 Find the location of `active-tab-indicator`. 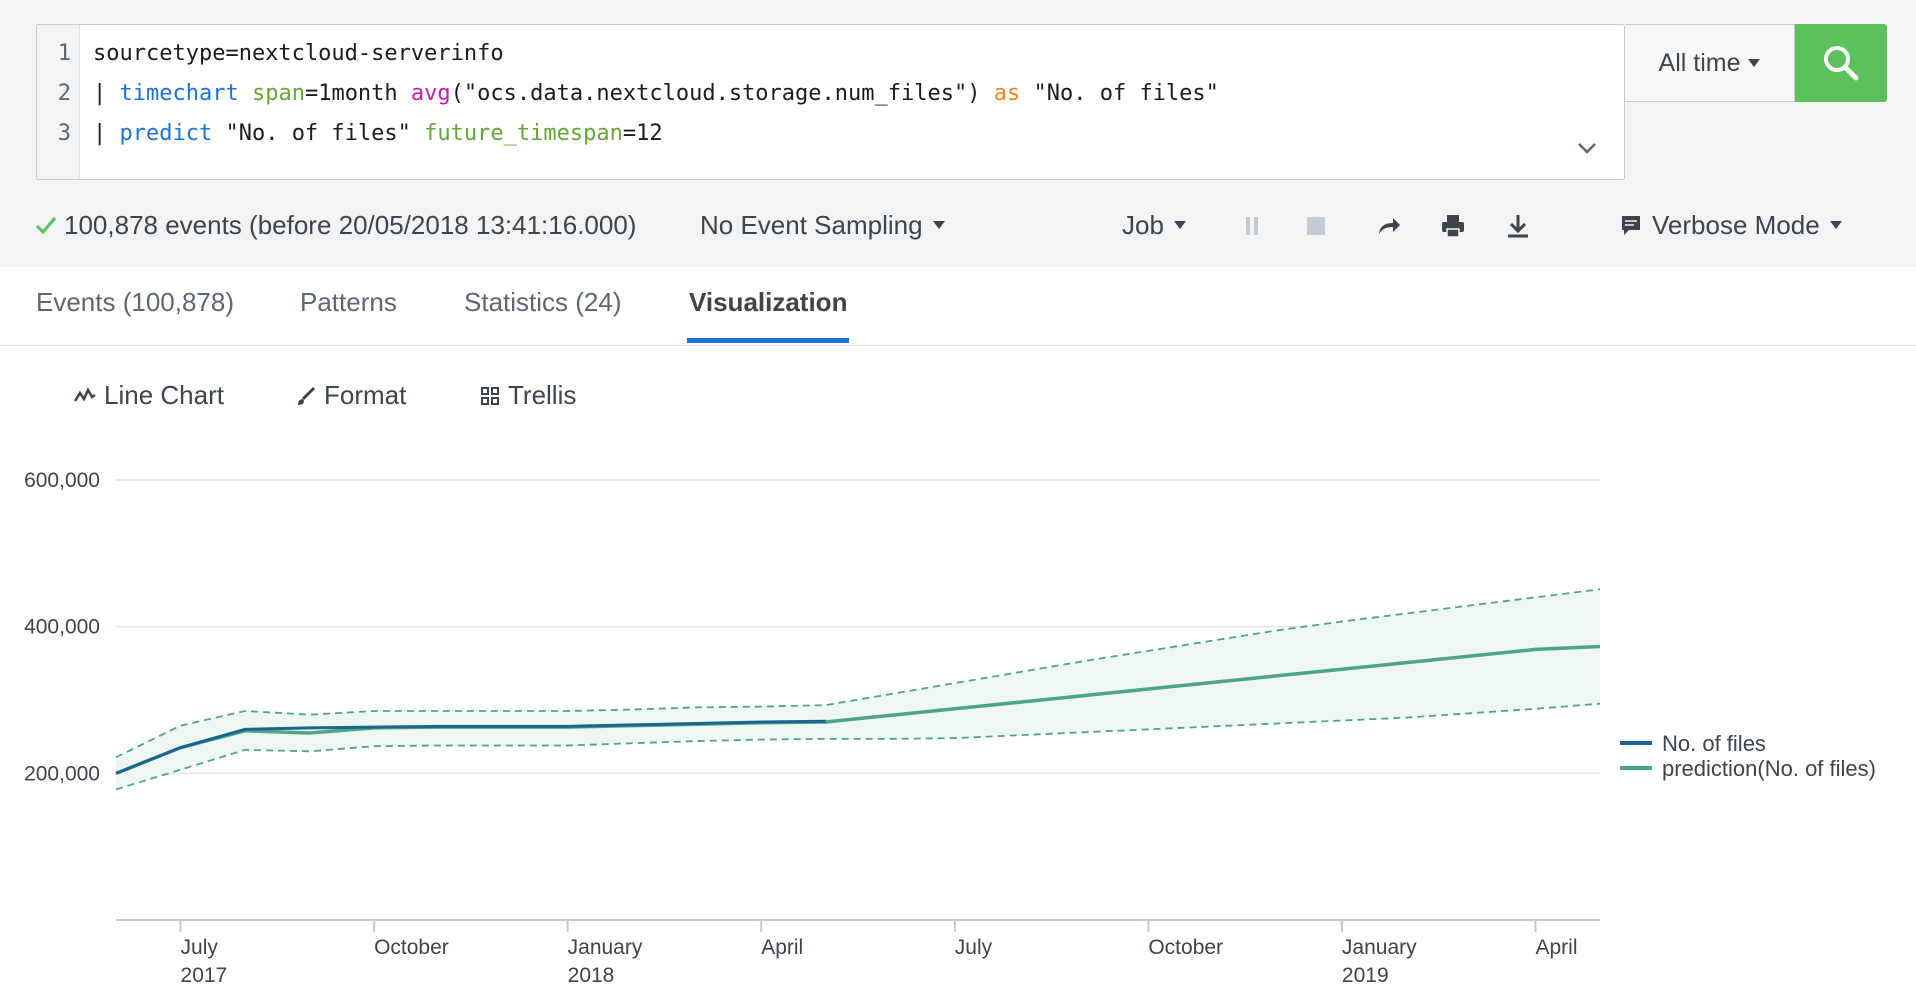

active-tab-indicator is located at coordinates (768, 340).